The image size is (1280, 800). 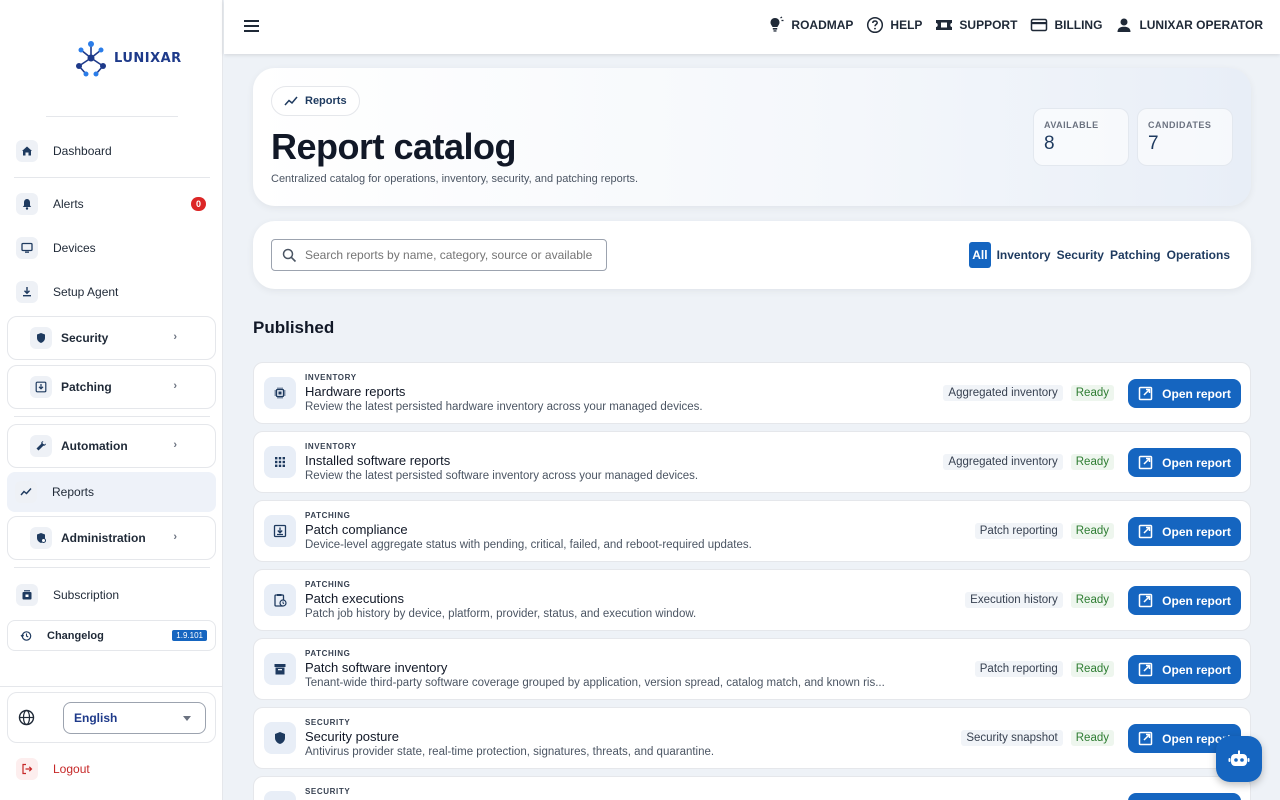 What do you see at coordinates (82, 151) in the screenshot?
I see `nav-dashboard-label: Dashboard` at bounding box center [82, 151].